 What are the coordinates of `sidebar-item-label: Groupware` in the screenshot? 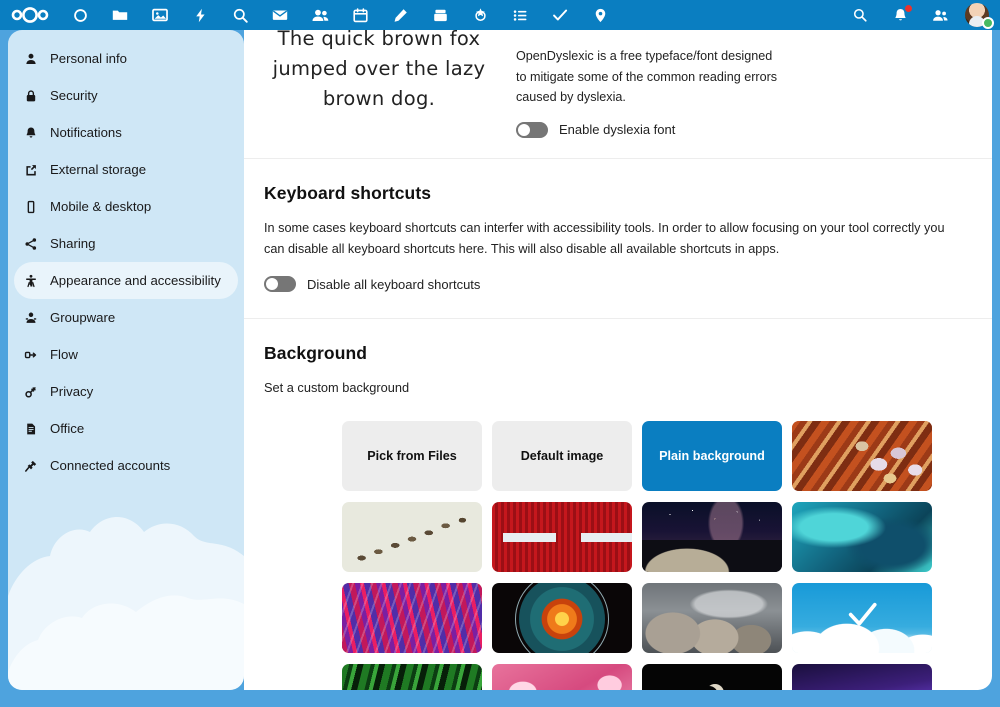 It's located at (83, 317).